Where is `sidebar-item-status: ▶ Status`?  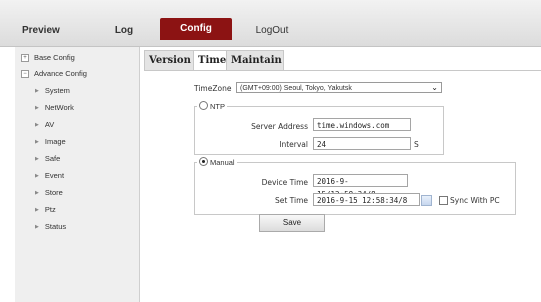
sidebar-item-status: ▶ Status is located at coordinates (50, 226).